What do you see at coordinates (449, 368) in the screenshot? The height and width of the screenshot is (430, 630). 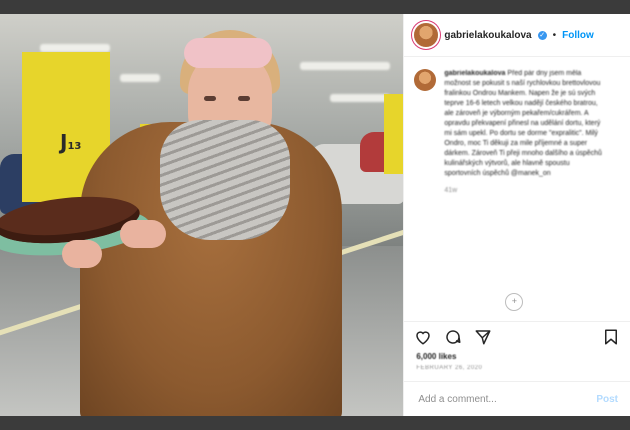 I see `post-date: FEBRUARY 26, 2020` at bounding box center [449, 368].